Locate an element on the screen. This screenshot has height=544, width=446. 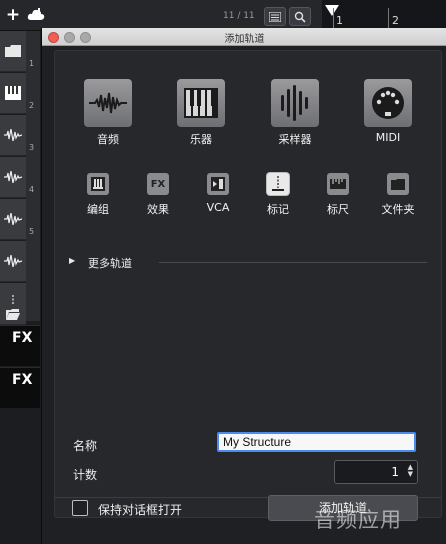
track-number: 2 is located at coordinates (32, 105).